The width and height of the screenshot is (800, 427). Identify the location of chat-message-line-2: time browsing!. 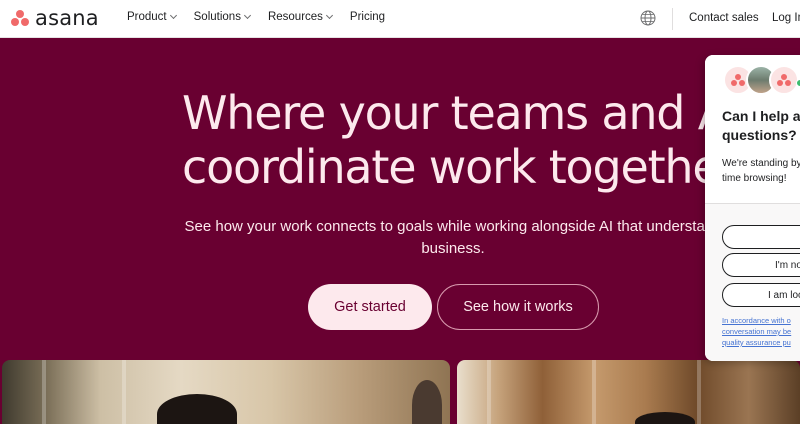
(754, 178).